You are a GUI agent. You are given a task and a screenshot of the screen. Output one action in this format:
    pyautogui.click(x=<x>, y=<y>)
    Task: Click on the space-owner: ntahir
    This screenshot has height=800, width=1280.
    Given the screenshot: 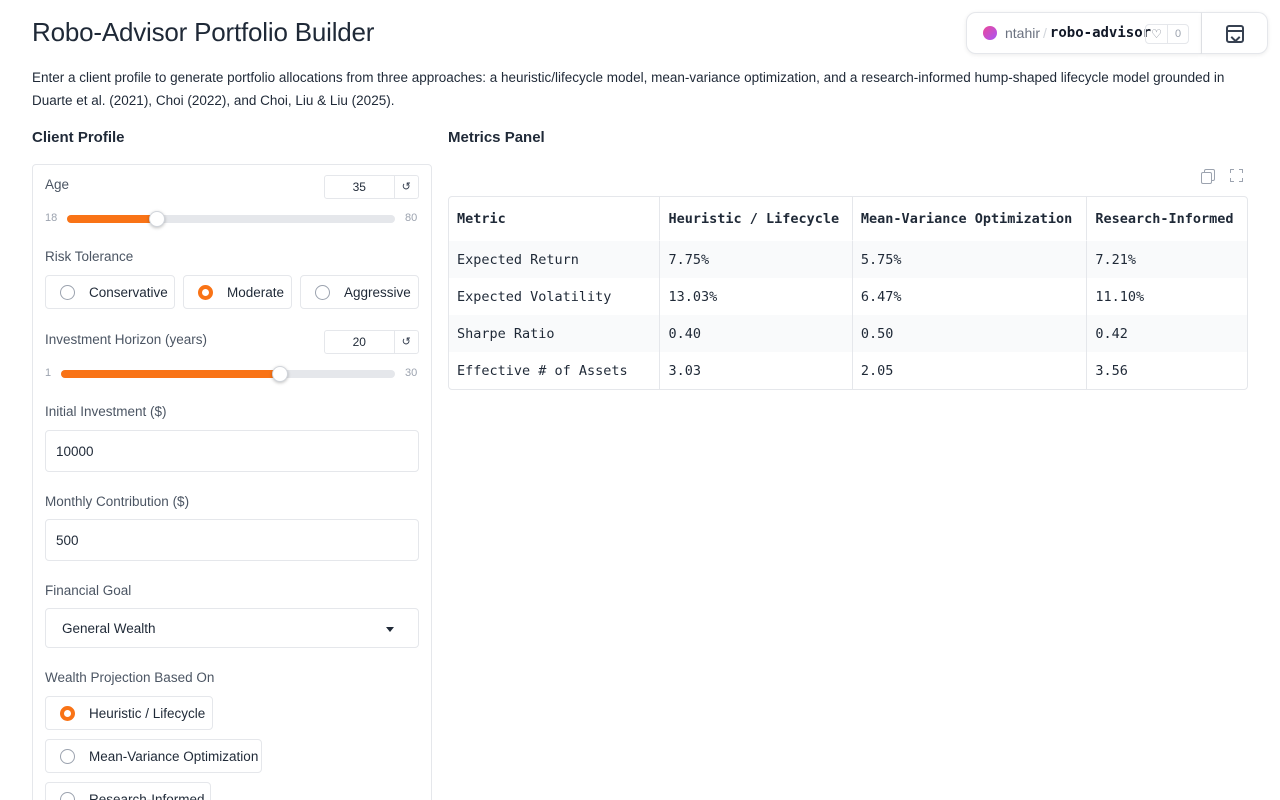 What is the action you would take?
    pyautogui.click(x=1022, y=33)
    